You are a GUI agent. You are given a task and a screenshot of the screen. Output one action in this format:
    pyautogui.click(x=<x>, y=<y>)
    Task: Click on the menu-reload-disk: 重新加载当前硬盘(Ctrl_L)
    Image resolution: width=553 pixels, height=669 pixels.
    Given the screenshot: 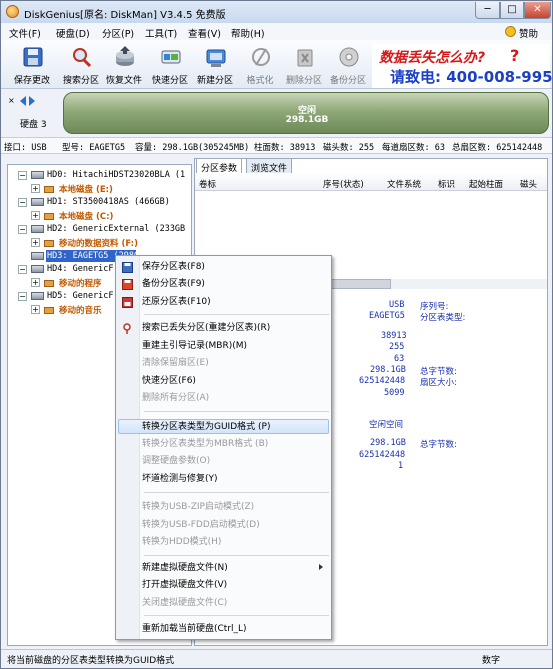 What is the action you would take?
    pyautogui.click(x=194, y=629)
    